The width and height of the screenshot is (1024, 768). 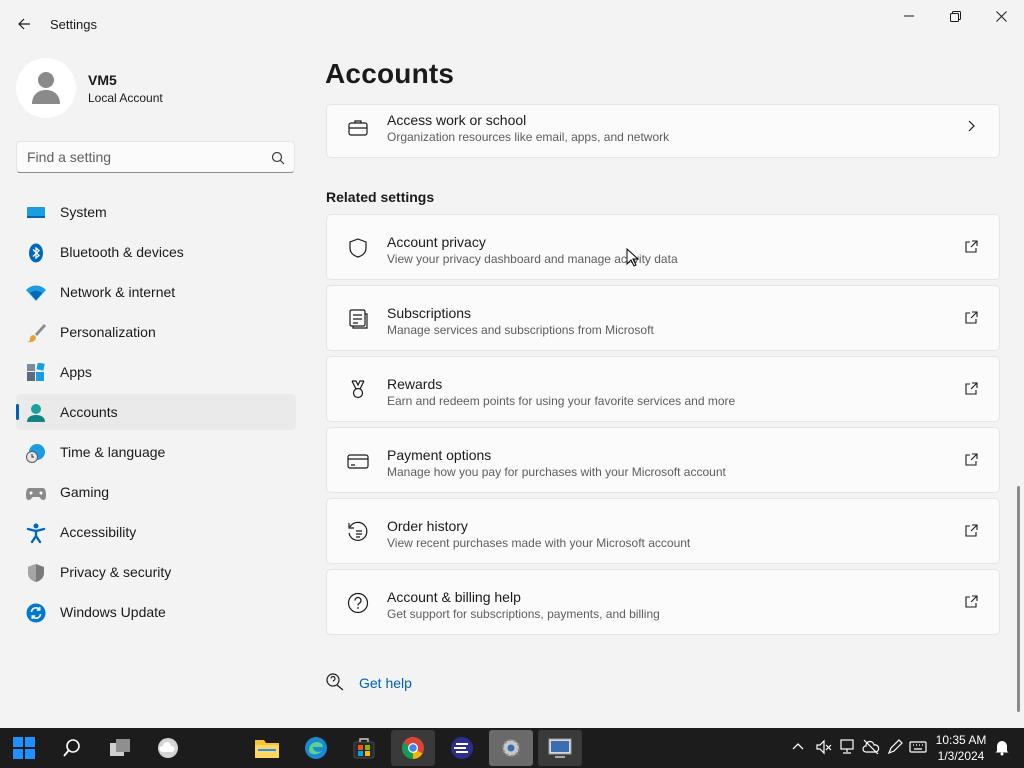 What do you see at coordinates (113, 612) in the screenshot?
I see `sidebar-item-label: Windows Update` at bounding box center [113, 612].